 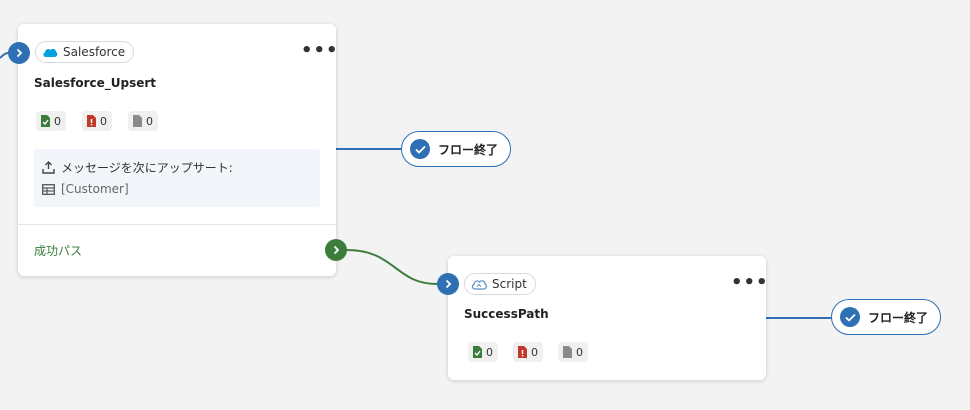 What do you see at coordinates (147, 168) in the screenshot?
I see `upsert-label: メッセージを次にアップサート:` at bounding box center [147, 168].